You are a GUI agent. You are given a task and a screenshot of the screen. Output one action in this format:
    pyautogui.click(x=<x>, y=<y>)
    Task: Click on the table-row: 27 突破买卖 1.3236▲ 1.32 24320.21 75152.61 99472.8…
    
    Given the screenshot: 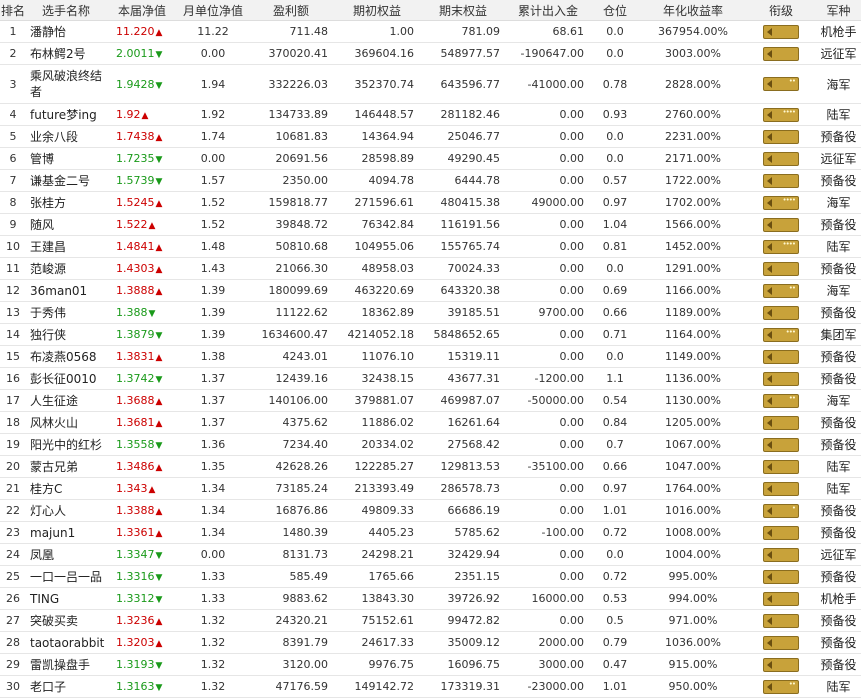 What is the action you would take?
    pyautogui.click(x=430, y=620)
    